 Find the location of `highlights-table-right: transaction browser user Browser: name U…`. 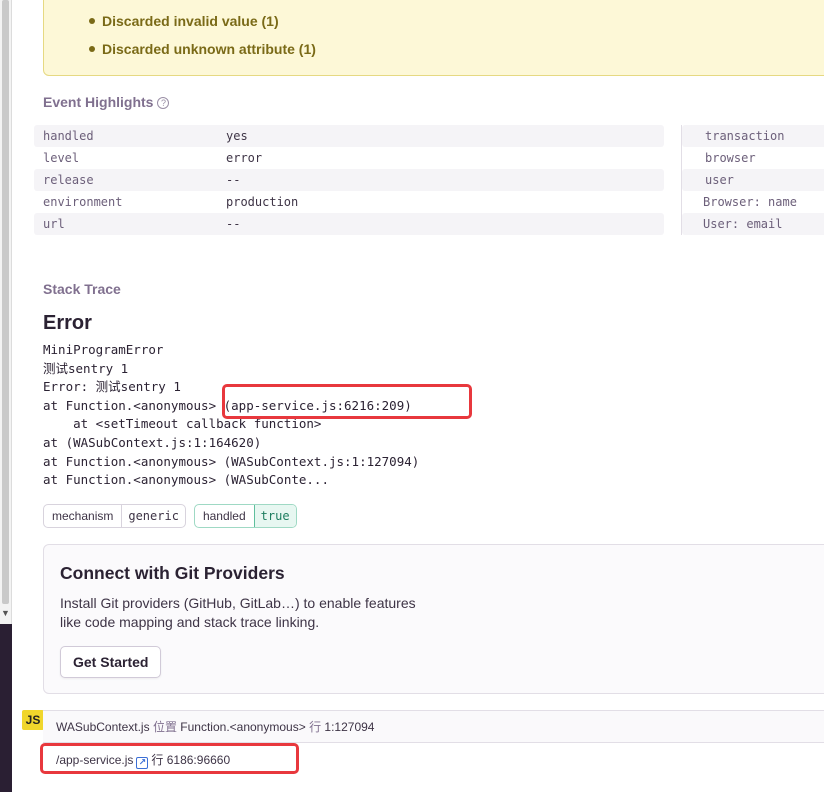

highlights-table-right: transaction browser user Browser: name U… is located at coordinates (752, 180).